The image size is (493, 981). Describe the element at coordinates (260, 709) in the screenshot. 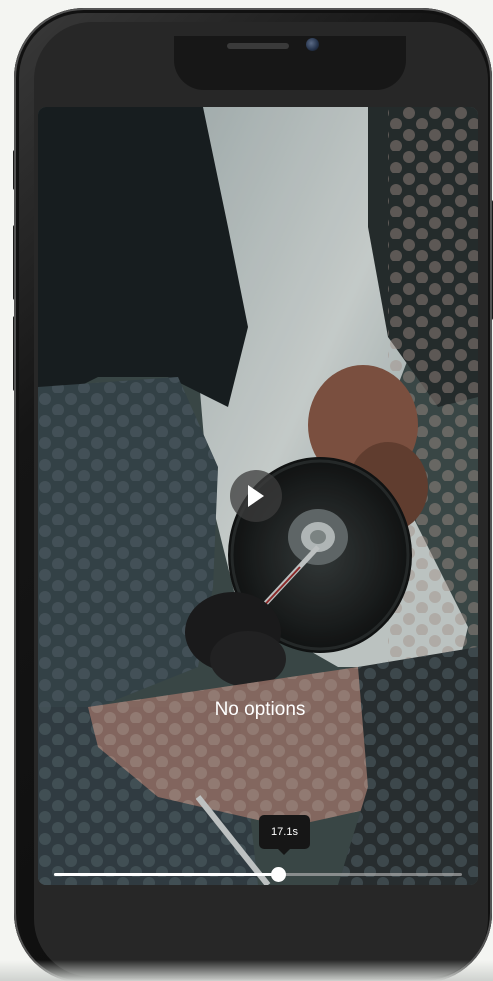

I see `no-options-message: No options` at that location.